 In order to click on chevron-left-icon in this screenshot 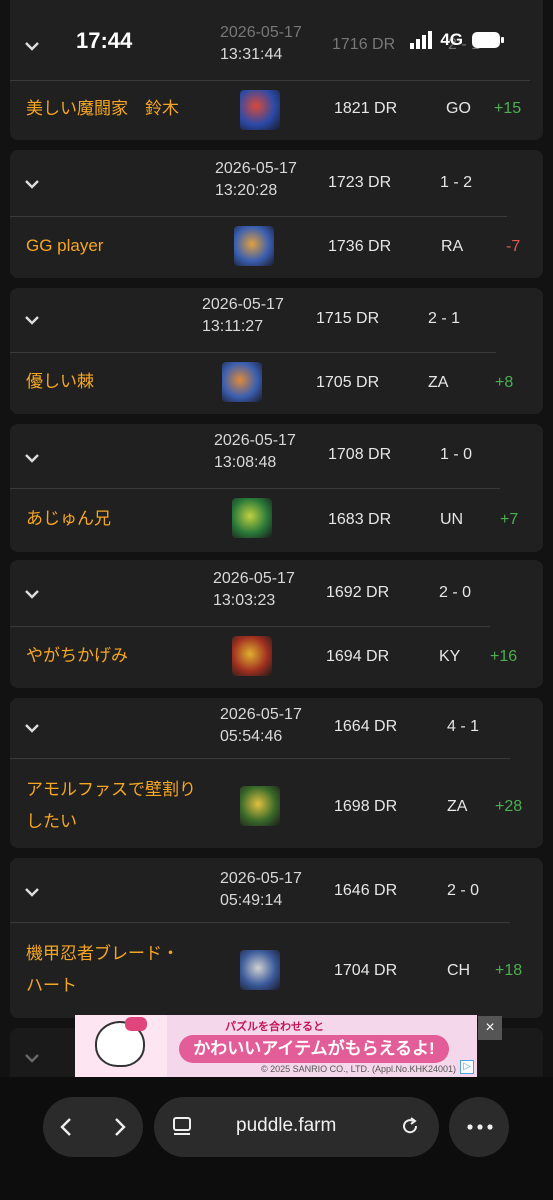, I will do `click(65, 1127)`.